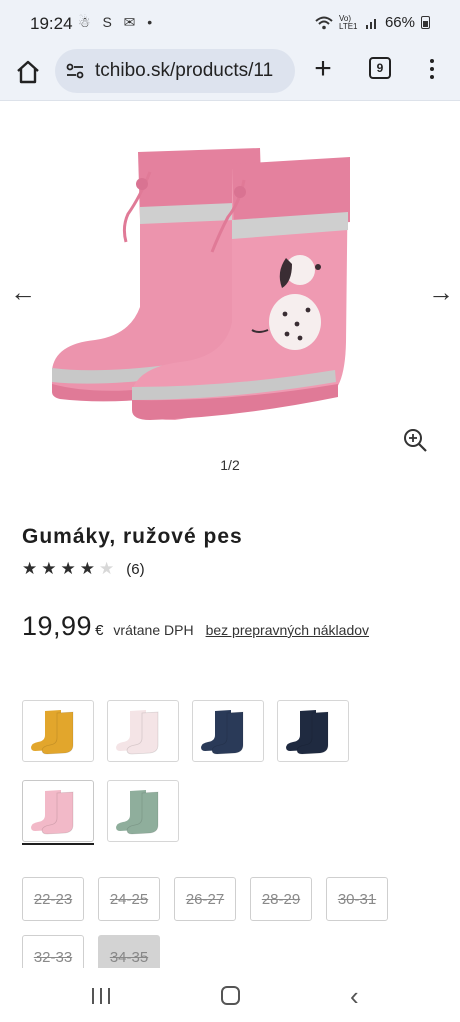 Image resolution: width=460 pixels, height=1022 pixels. Describe the element at coordinates (23, 292) in the screenshot. I see `previous-image-arrow-icon: ←` at that location.